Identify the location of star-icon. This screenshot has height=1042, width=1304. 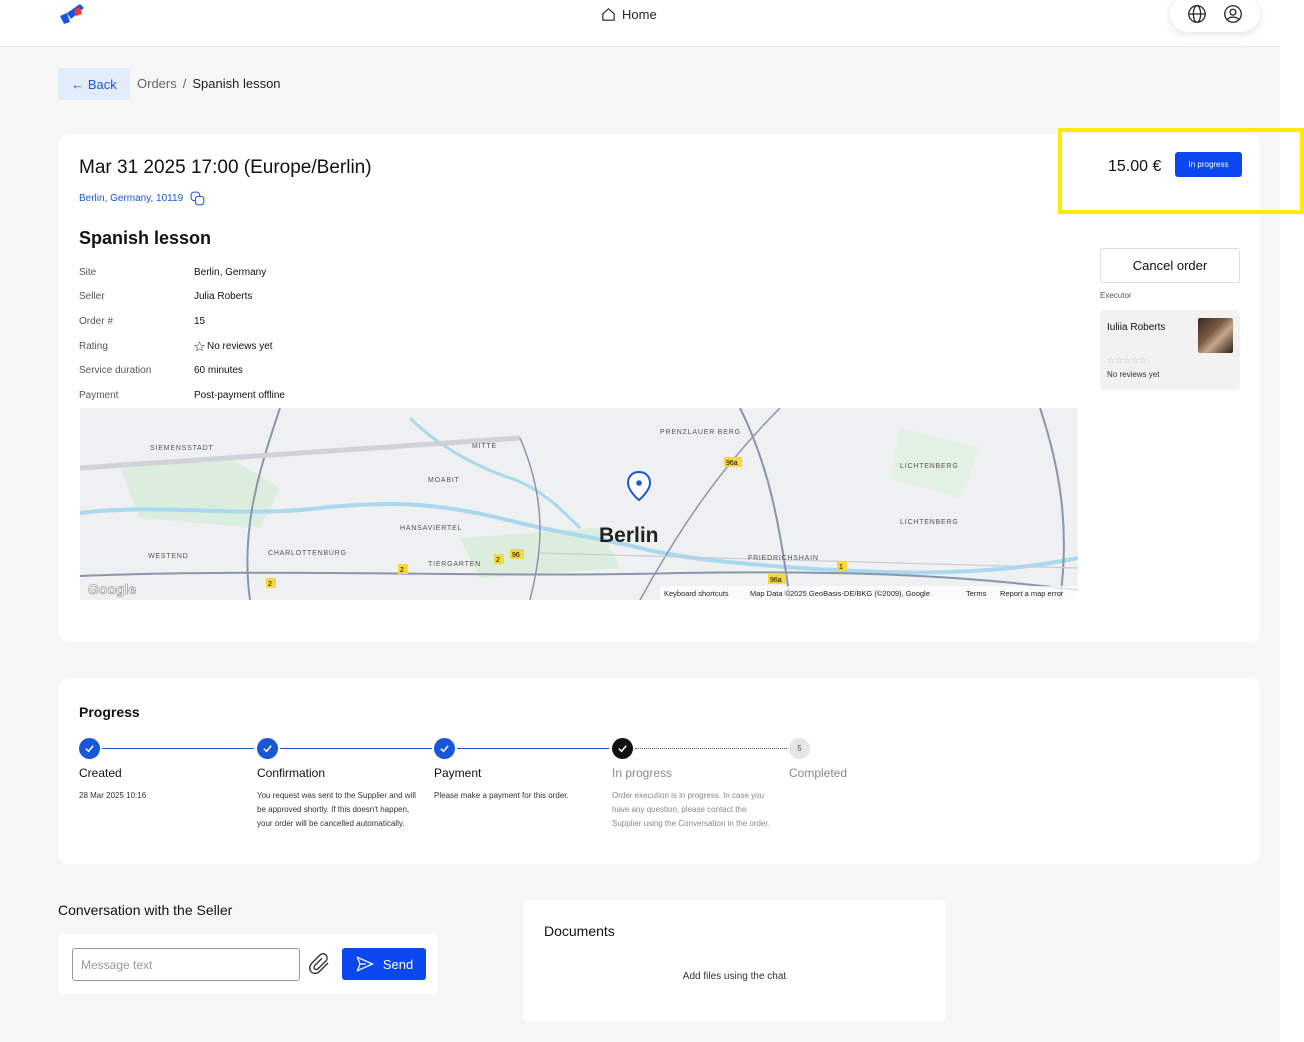
(199, 346).